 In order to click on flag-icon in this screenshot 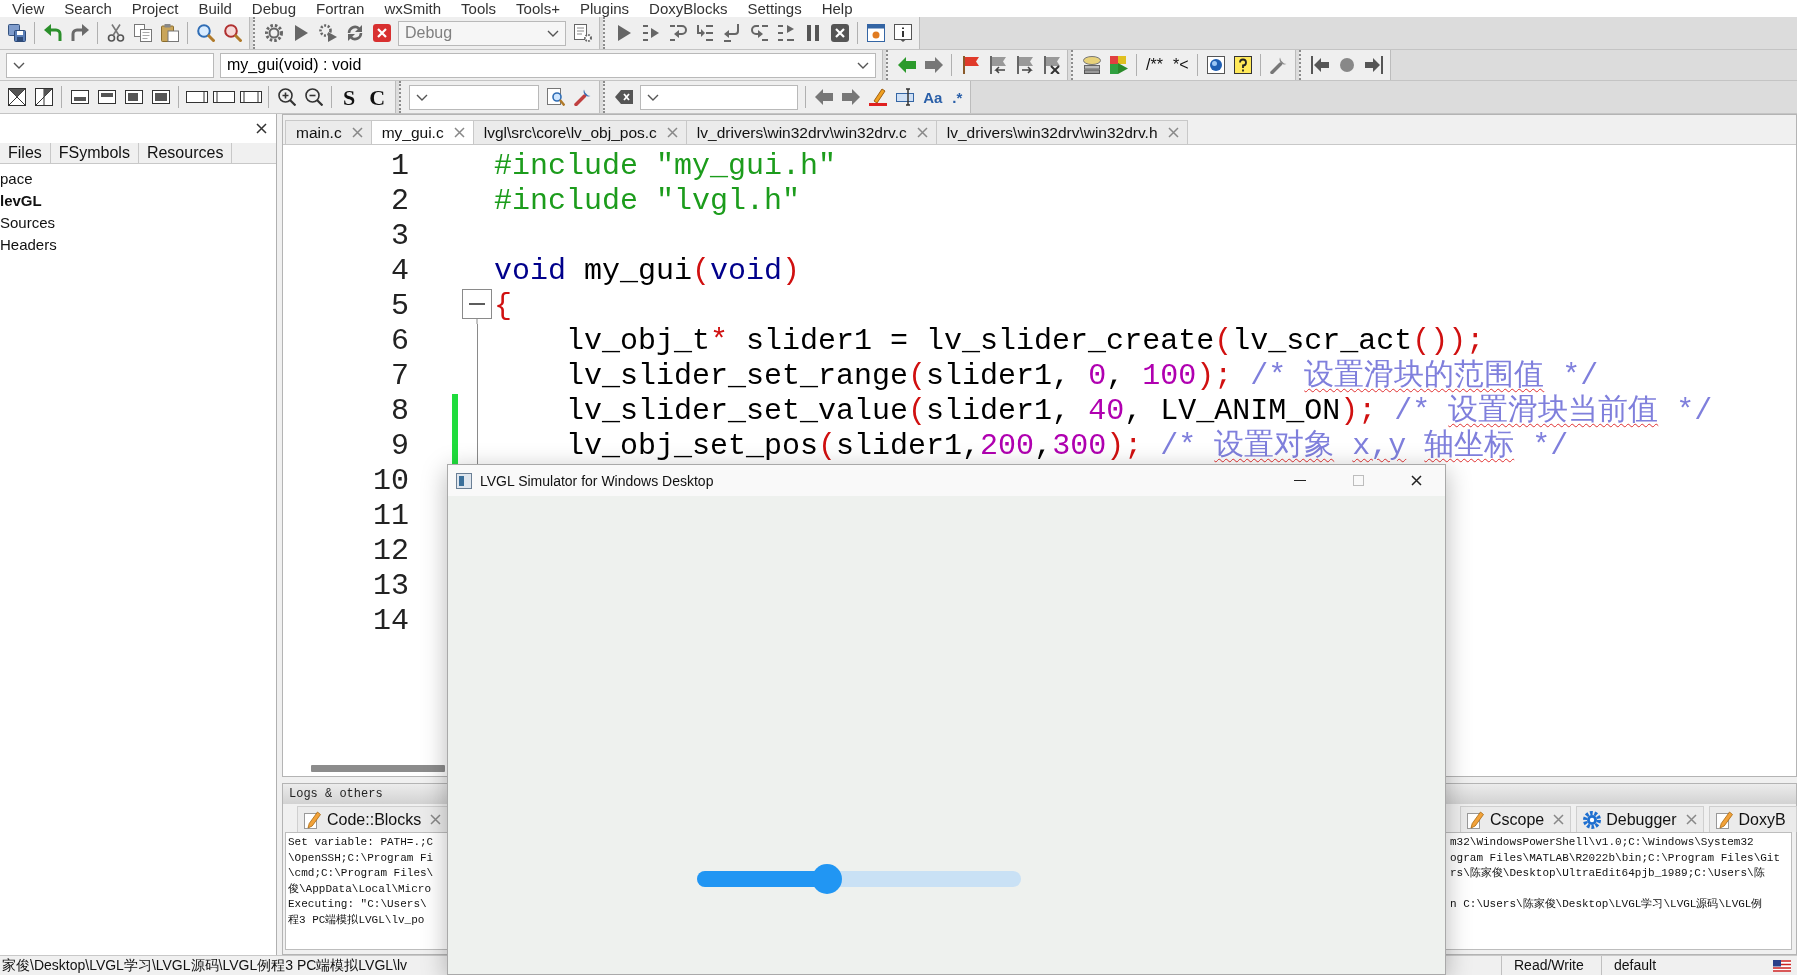, I will do `click(969, 65)`.